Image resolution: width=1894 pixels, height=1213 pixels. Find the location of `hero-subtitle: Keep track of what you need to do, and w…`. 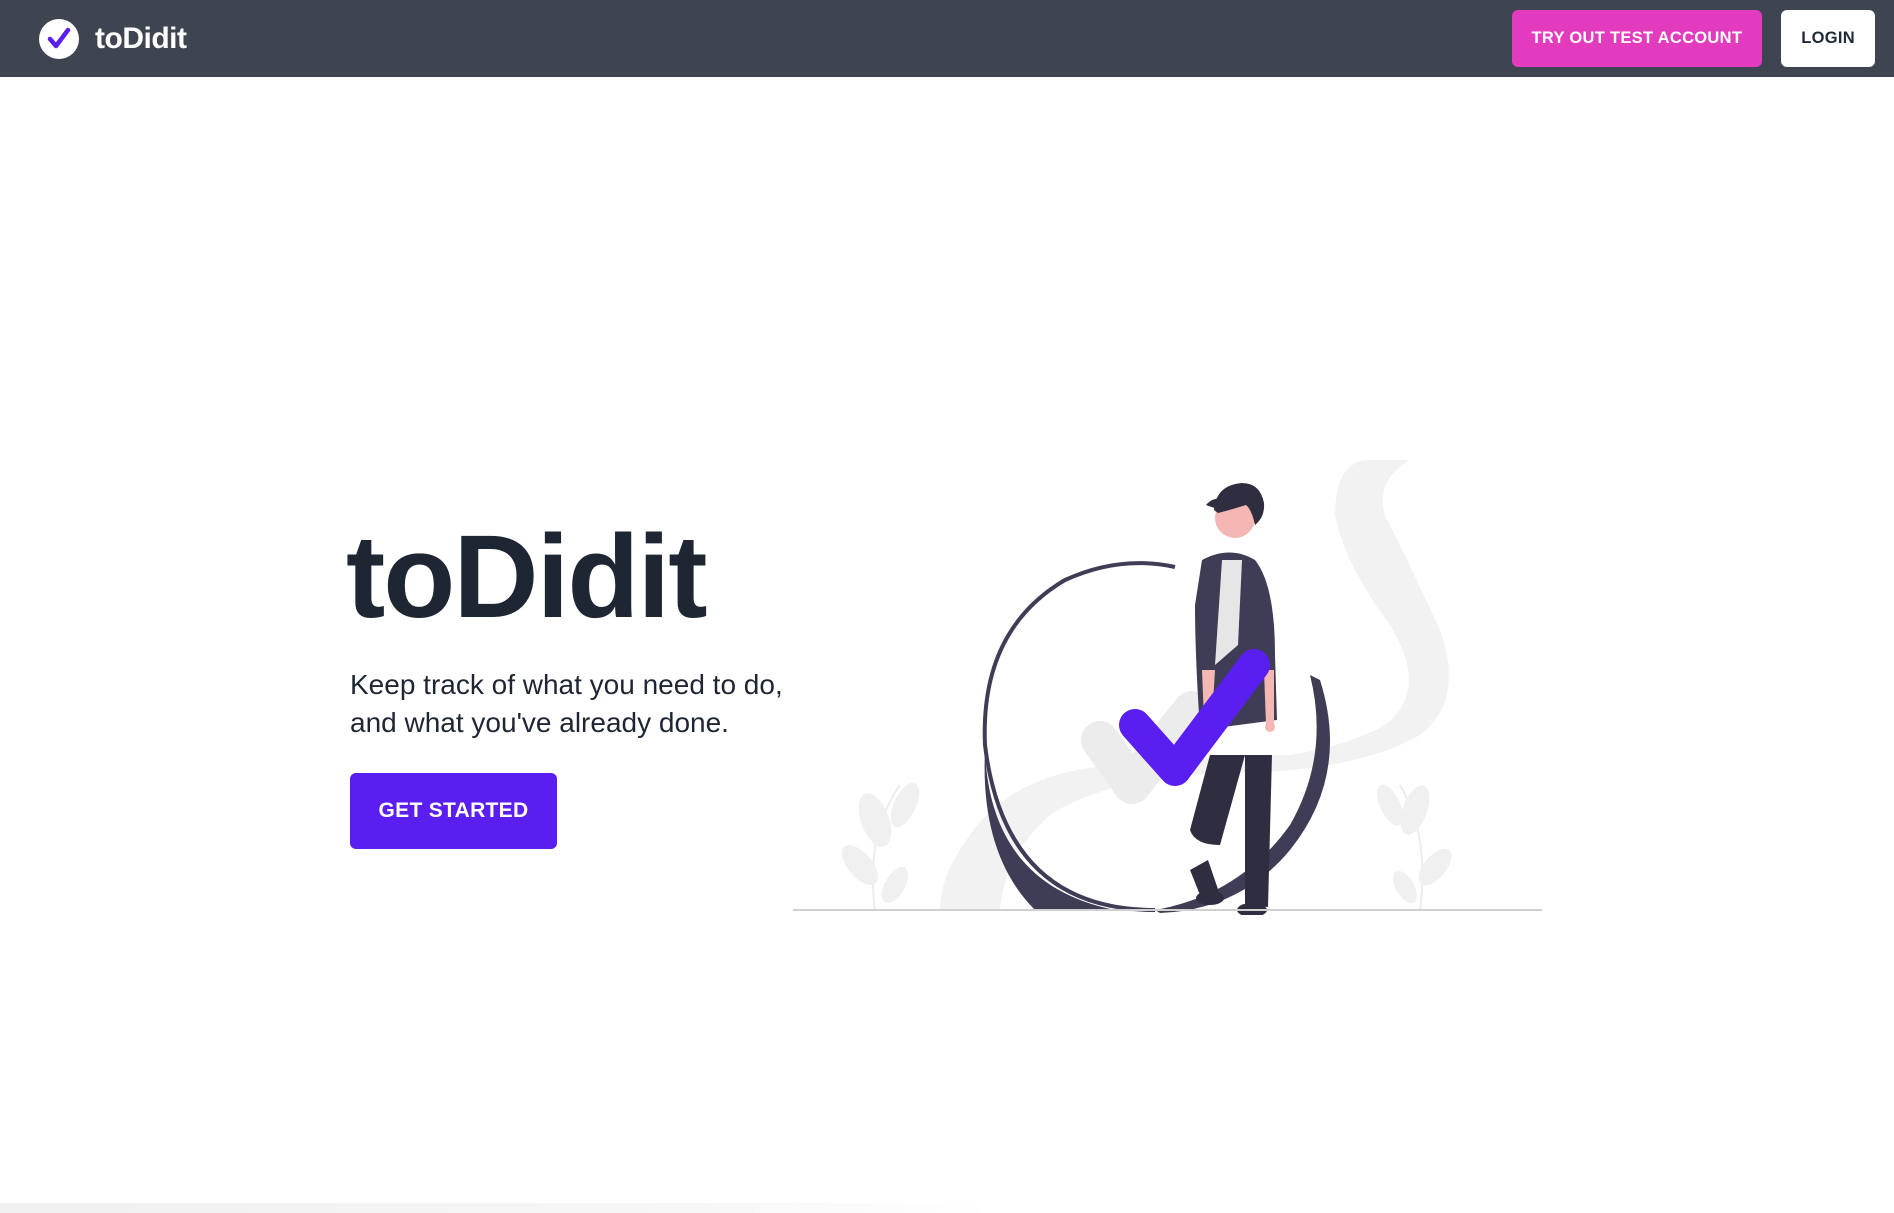

hero-subtitle: Keep track of what you need to do, and w… is located at coordinates (580, 704).